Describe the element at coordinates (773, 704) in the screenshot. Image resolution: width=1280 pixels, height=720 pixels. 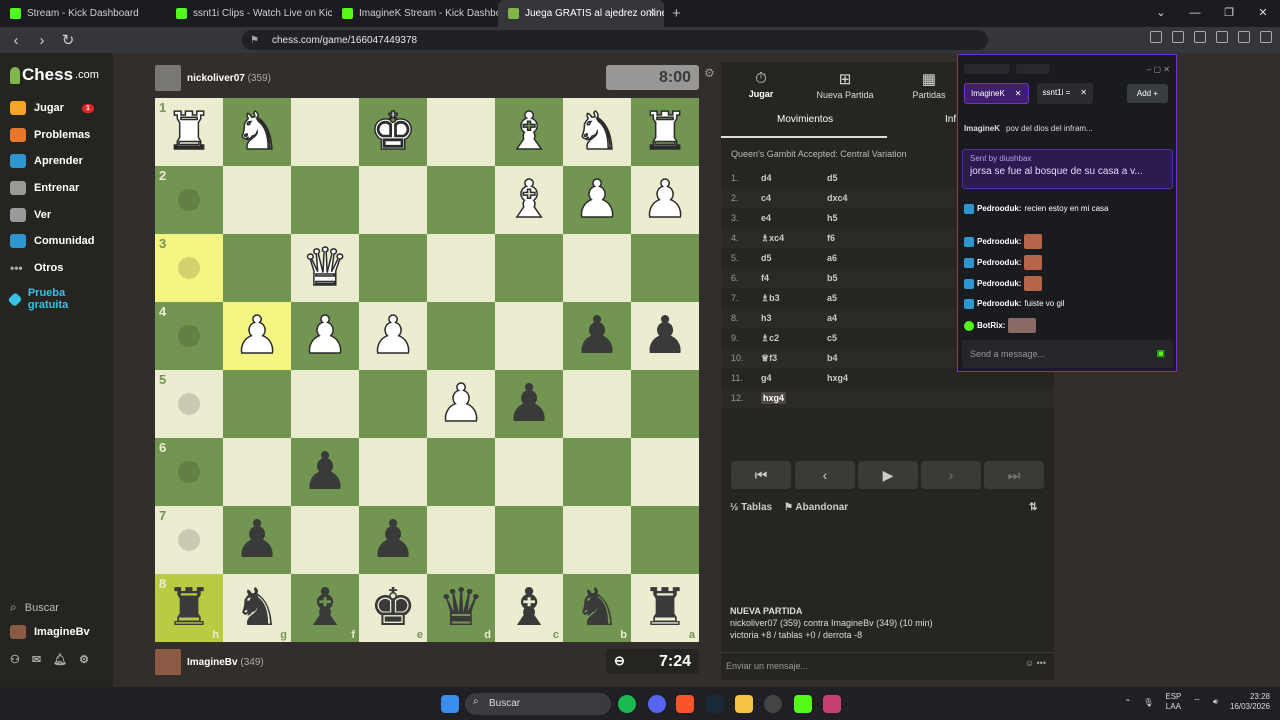
I see `obs-icon` at that location.